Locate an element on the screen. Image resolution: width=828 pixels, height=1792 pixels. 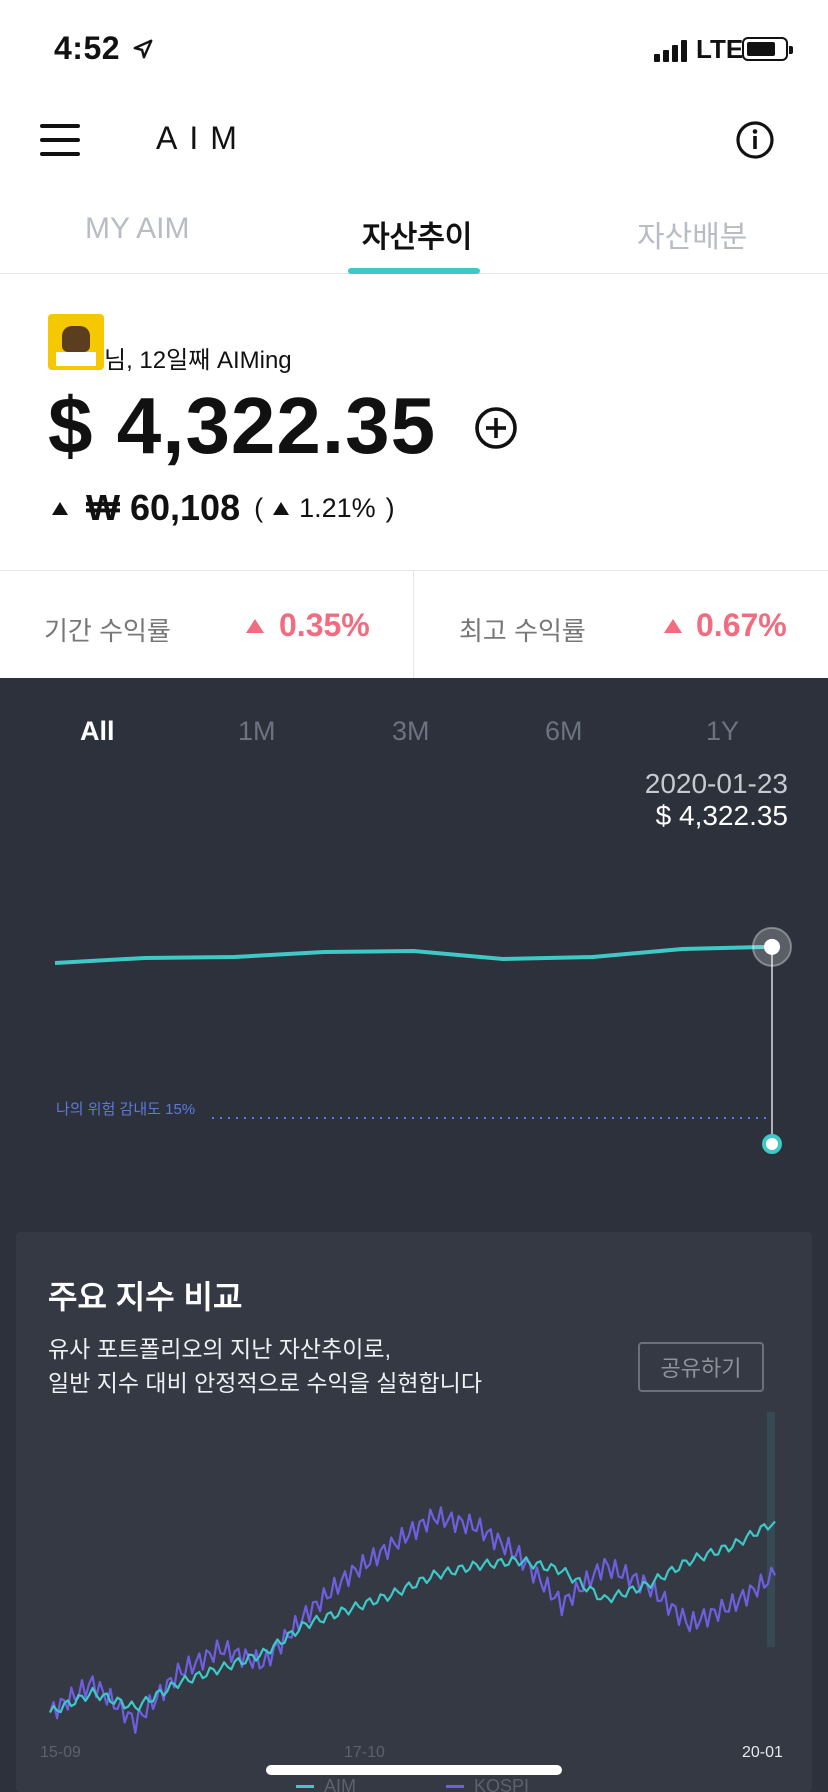
hamburger-icon is located at coordinates (61, 140).